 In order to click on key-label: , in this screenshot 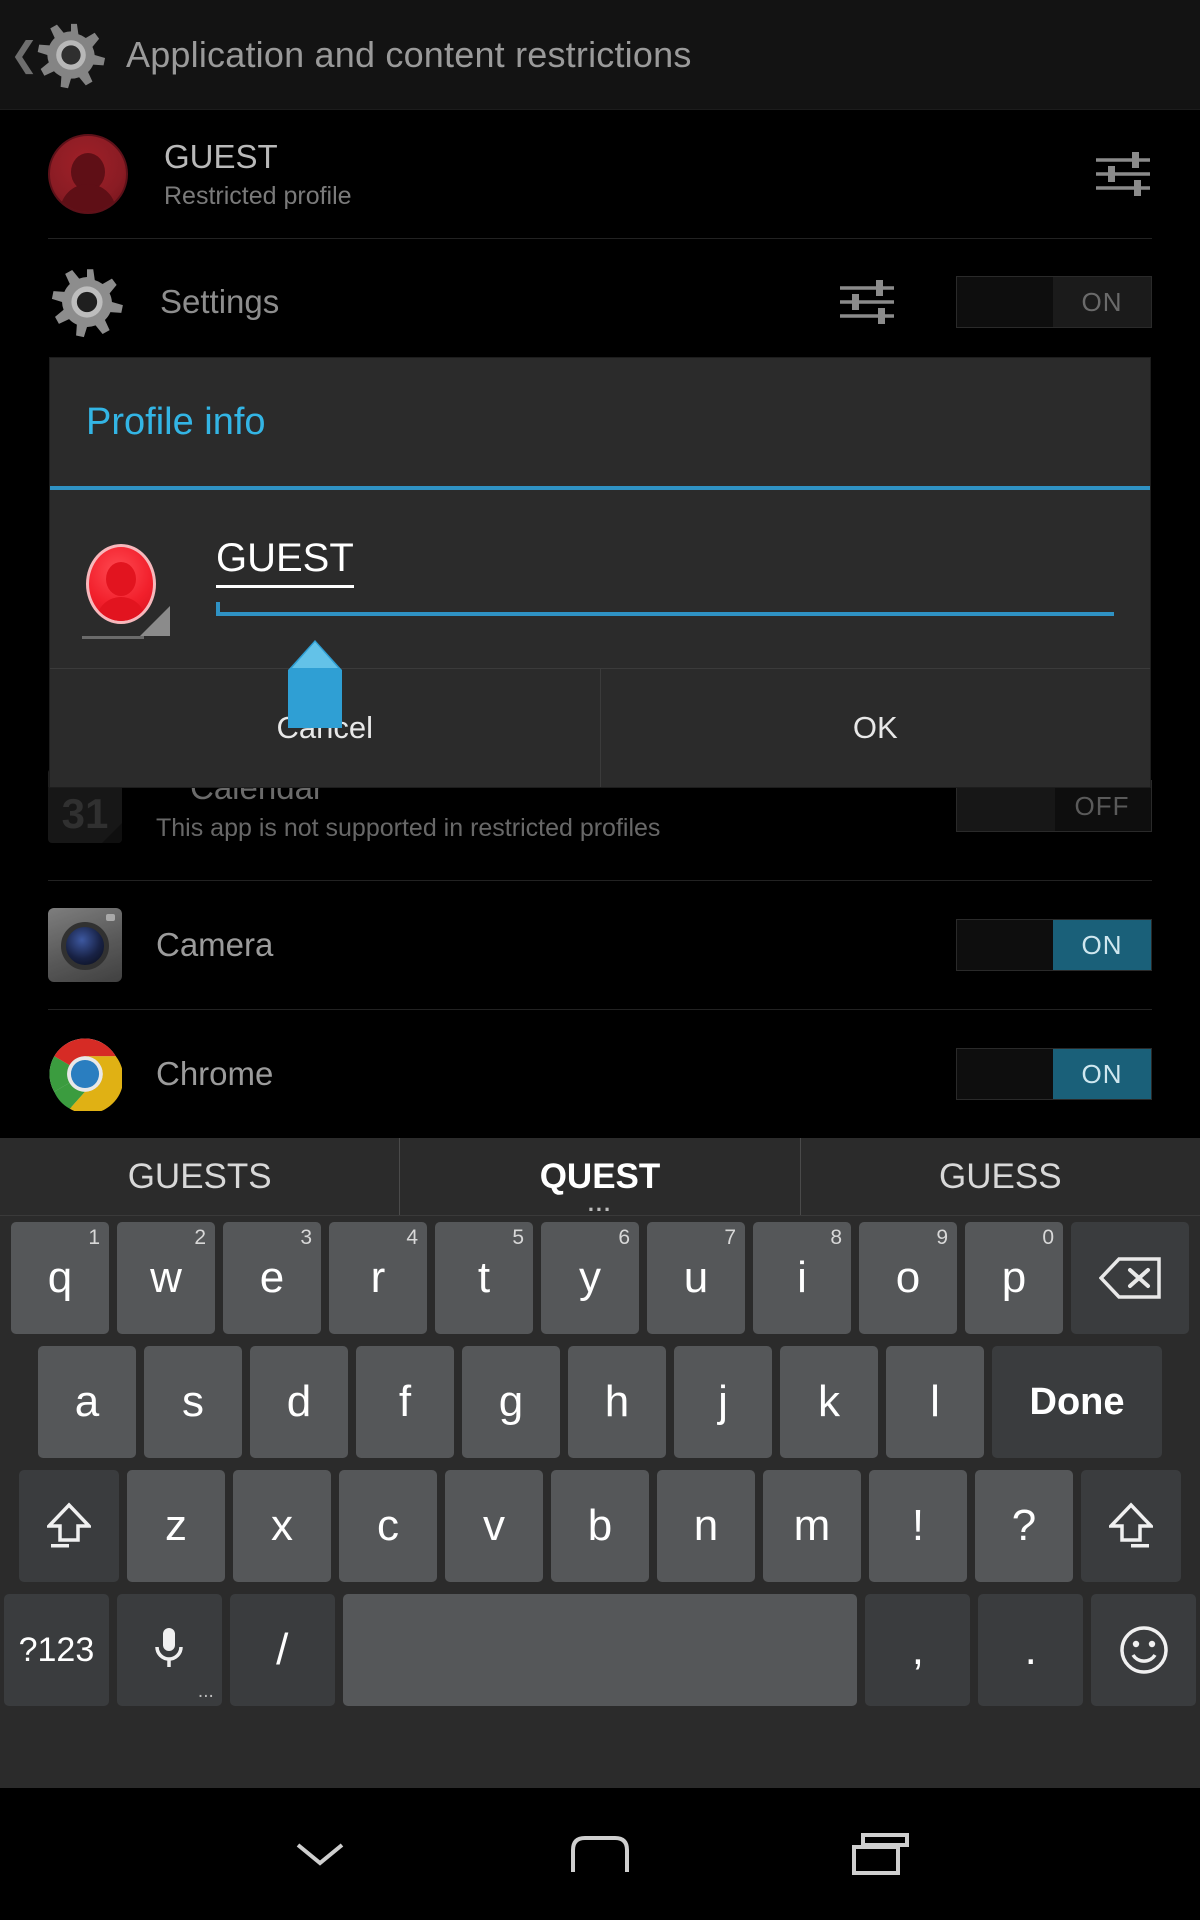, I will do `click(917, 1649)`.